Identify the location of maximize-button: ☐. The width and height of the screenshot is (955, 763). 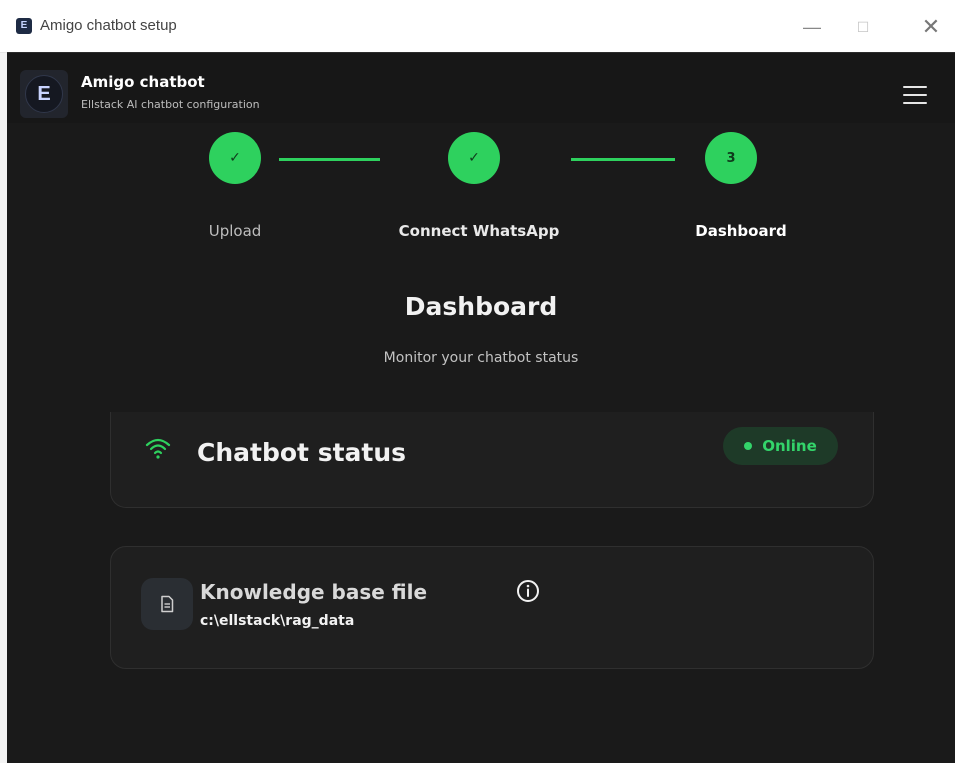
(863, 27).